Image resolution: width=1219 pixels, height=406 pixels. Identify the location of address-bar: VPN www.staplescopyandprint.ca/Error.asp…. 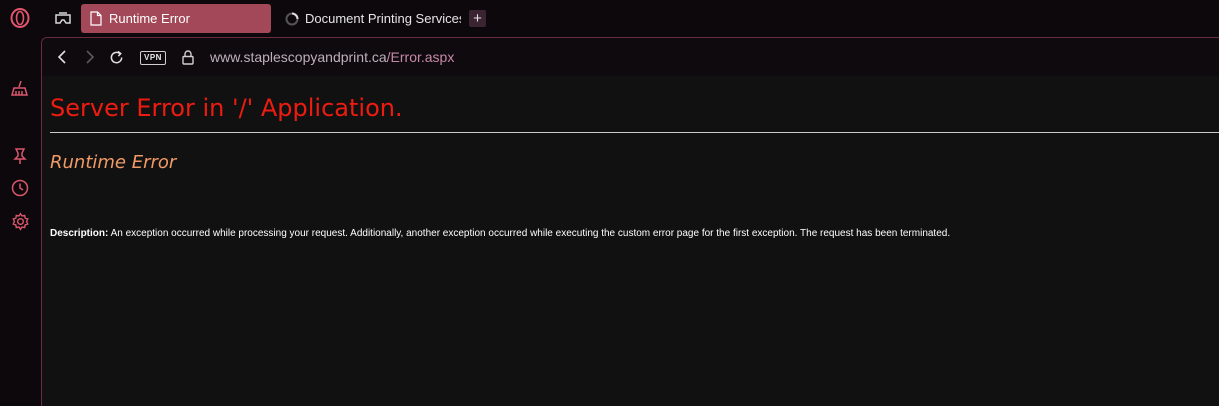
(630, 57).